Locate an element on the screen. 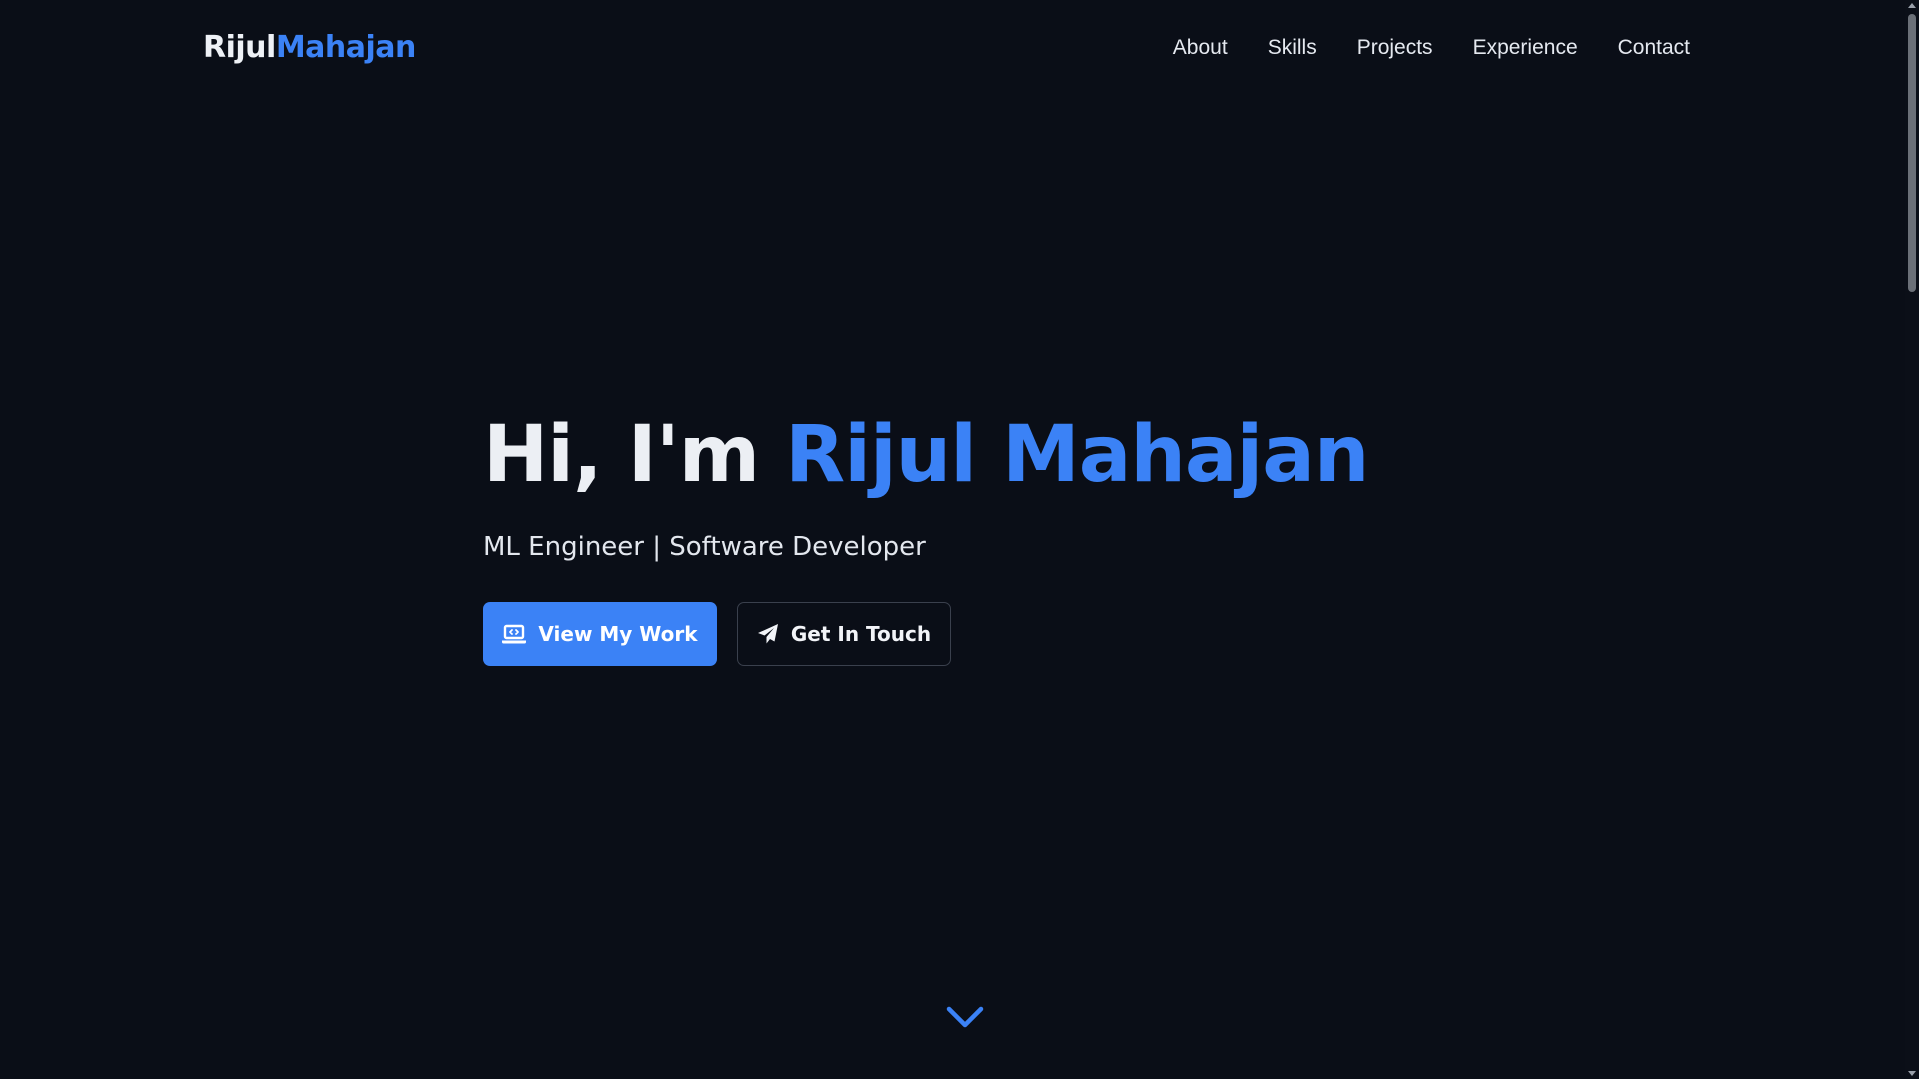  chevron-down-icon is located at coordinates (965, 1021).